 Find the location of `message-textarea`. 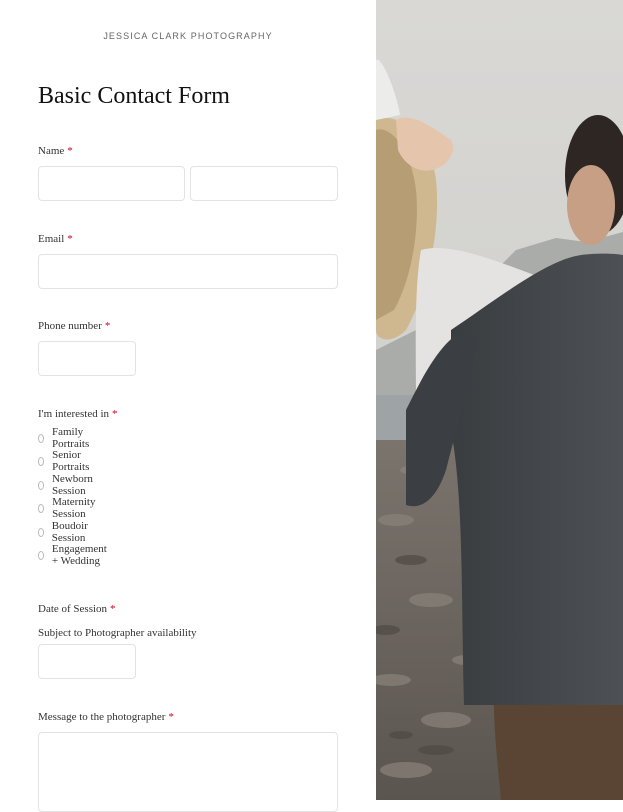

message-textarea is located at coordinates (188, 772).